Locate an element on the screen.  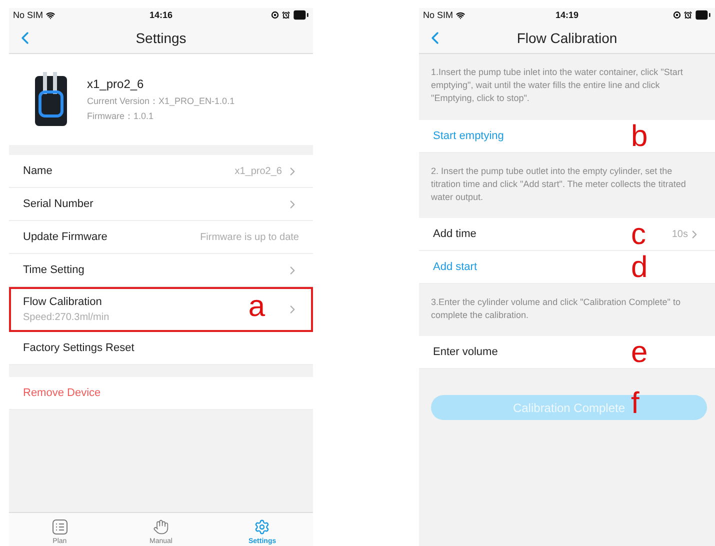
status-time: 14:19 is located at coordinates (567, 15).